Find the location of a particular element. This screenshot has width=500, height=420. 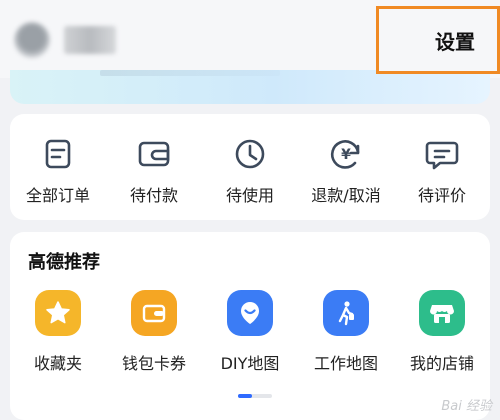

rec-favorites: 收藏夹 is located at coordinates (58, 332).